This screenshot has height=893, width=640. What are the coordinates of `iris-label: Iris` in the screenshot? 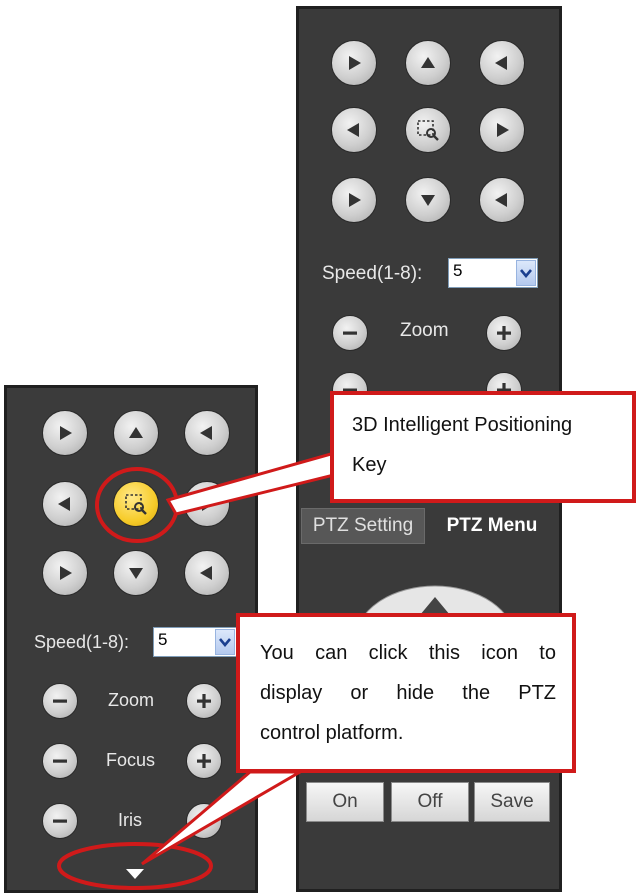 It's located at (130, 820).